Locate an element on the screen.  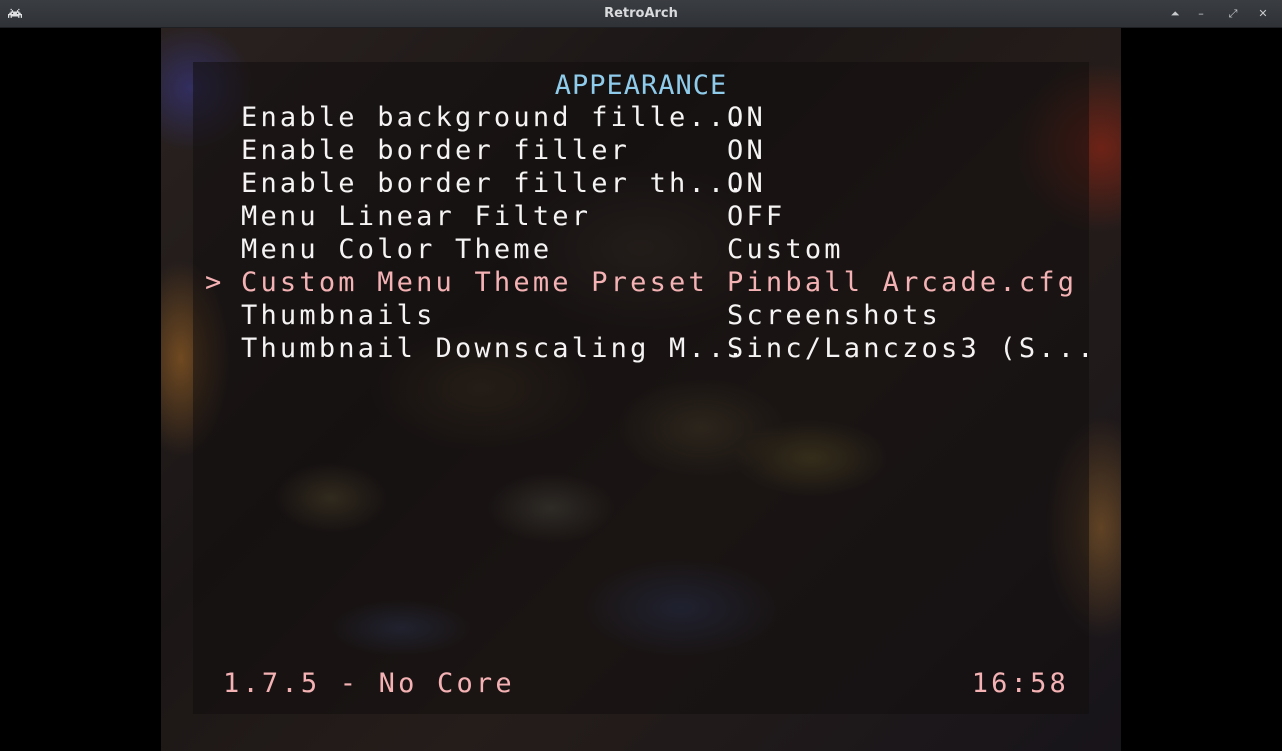
window-titlebar: RetroArch ⏶ – ⤢ ✕ is located at coordinates (641, 14).